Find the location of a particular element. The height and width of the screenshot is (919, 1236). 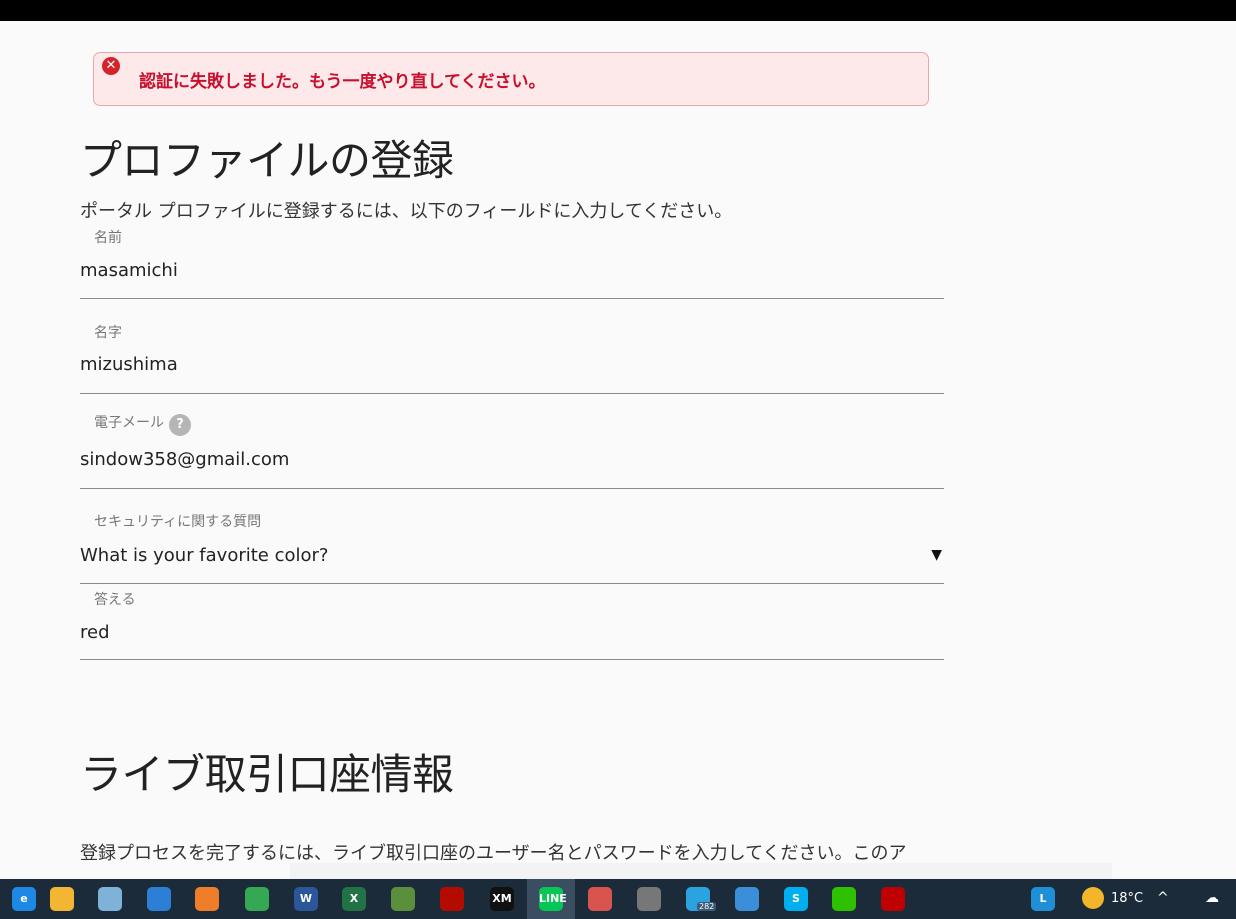

answer-field: 答える red is located at coordinates (512, 623).